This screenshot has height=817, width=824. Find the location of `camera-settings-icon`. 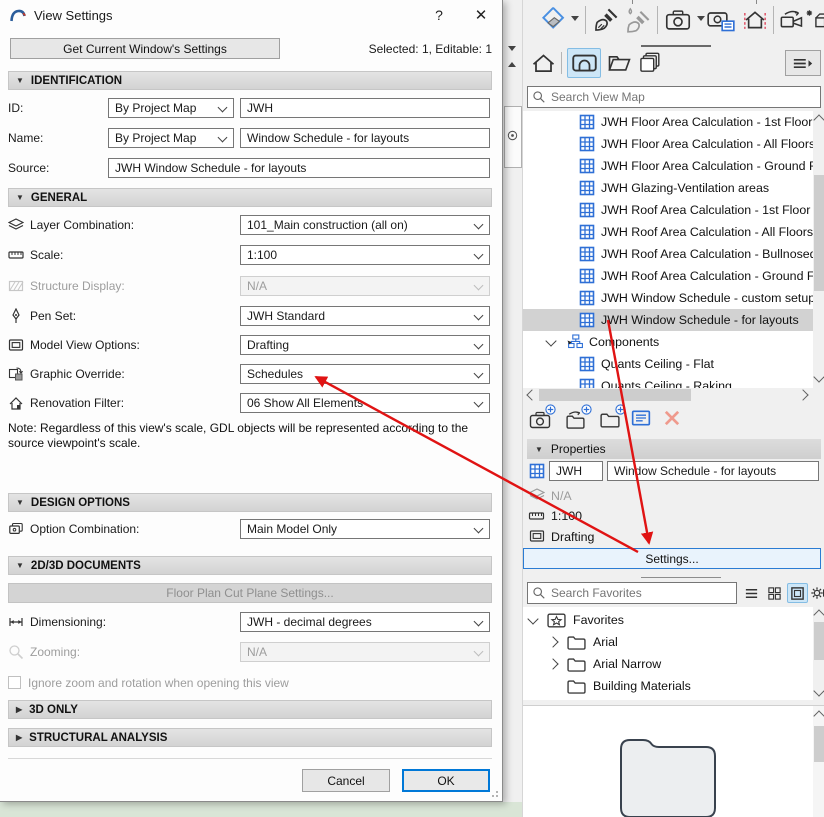

camera-settings-icon is located at coordinates (721, 20).